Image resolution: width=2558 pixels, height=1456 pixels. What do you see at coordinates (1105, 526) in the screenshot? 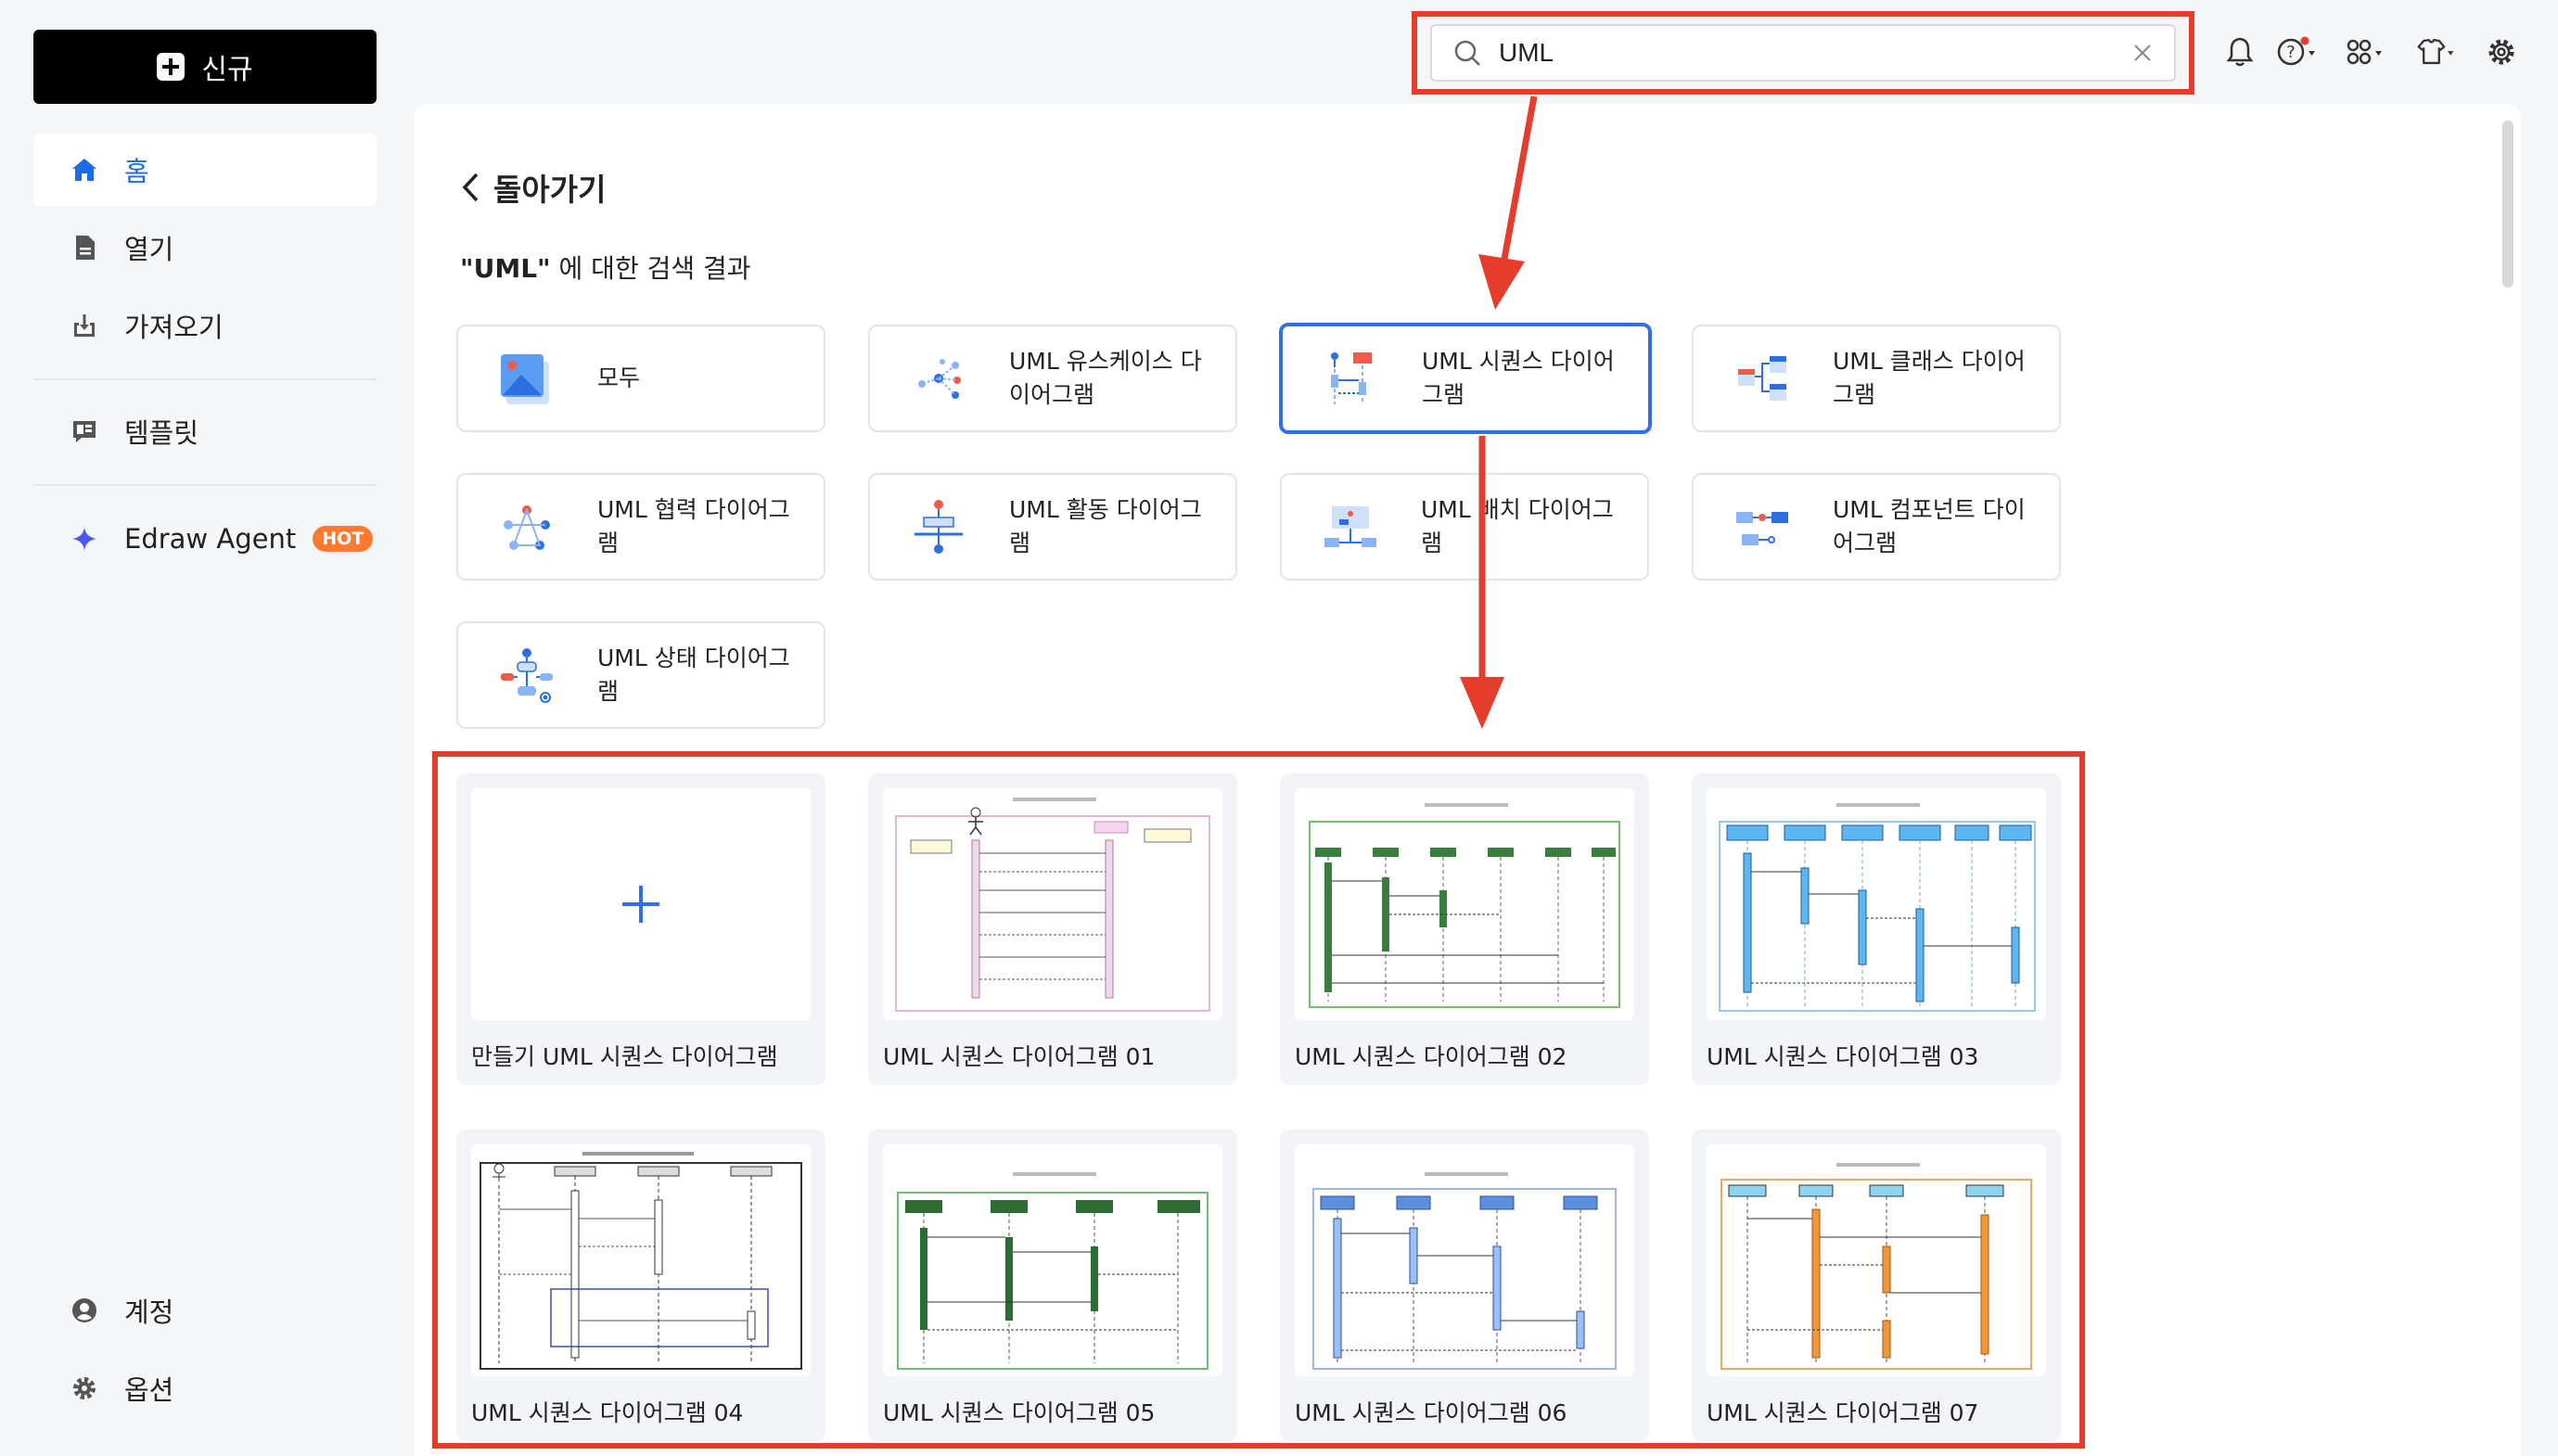
I see `category-label: UML 활동 다이어그램` at bounding box center [1105, 526].